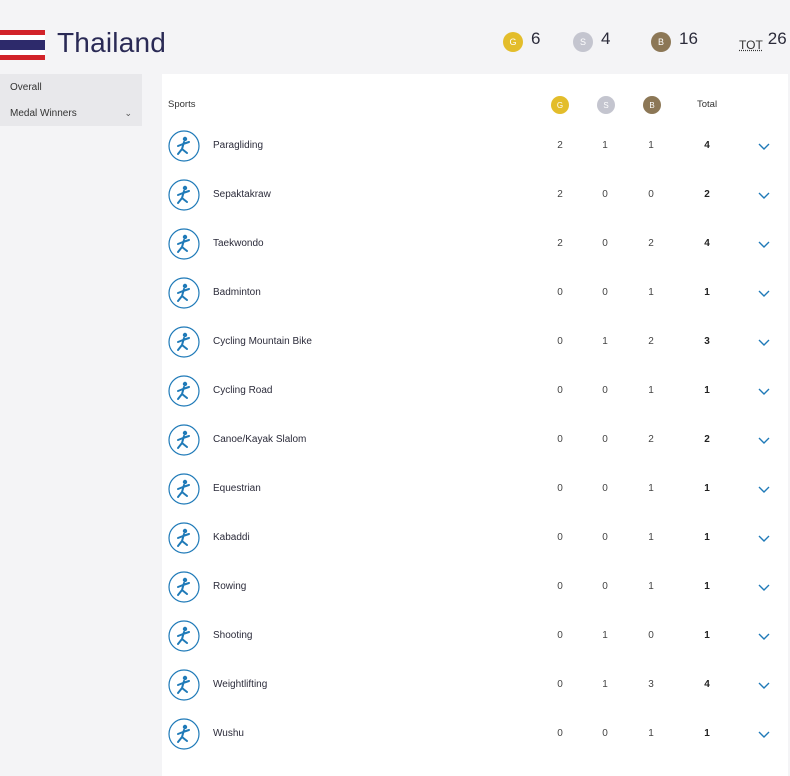  I want to click on equestrian-icon, so click(184, 489).